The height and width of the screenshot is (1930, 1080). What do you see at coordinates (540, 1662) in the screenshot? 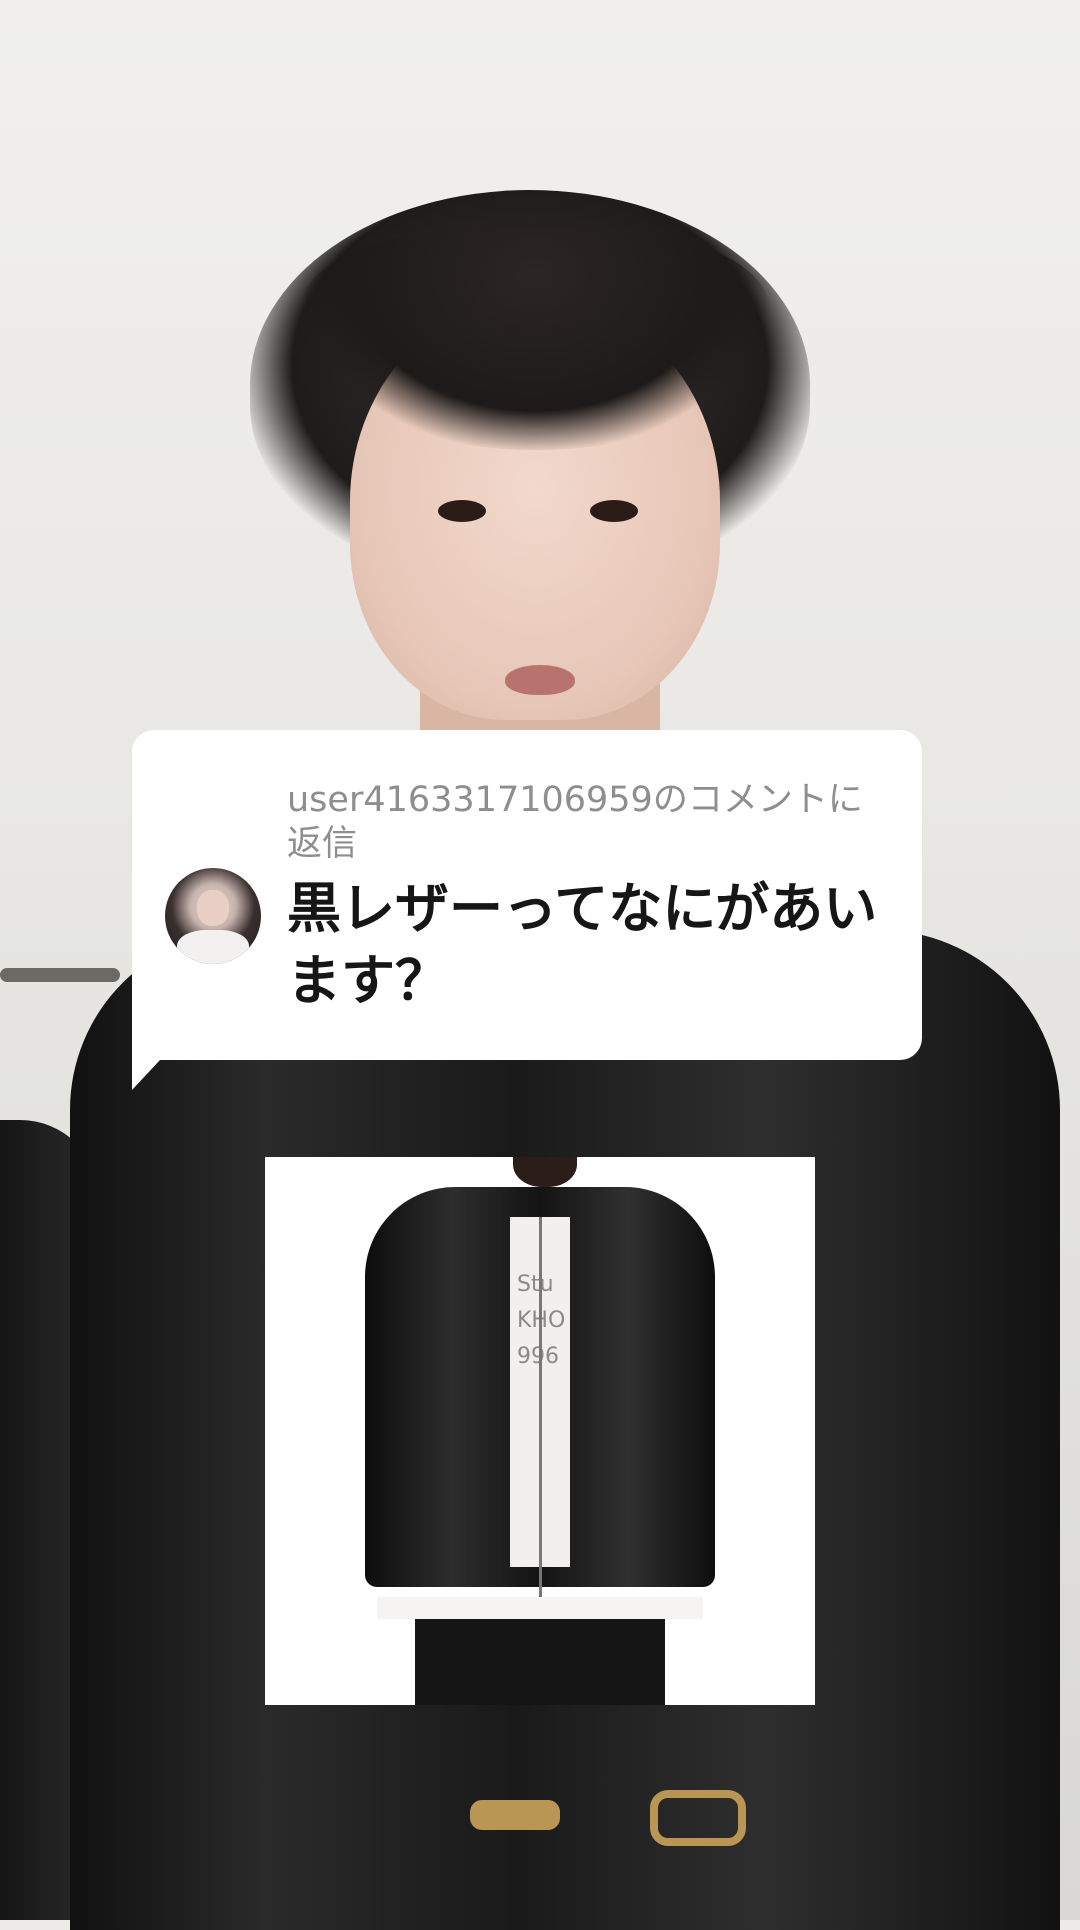
I see `product-pants` at bounding box center [540, 1662].